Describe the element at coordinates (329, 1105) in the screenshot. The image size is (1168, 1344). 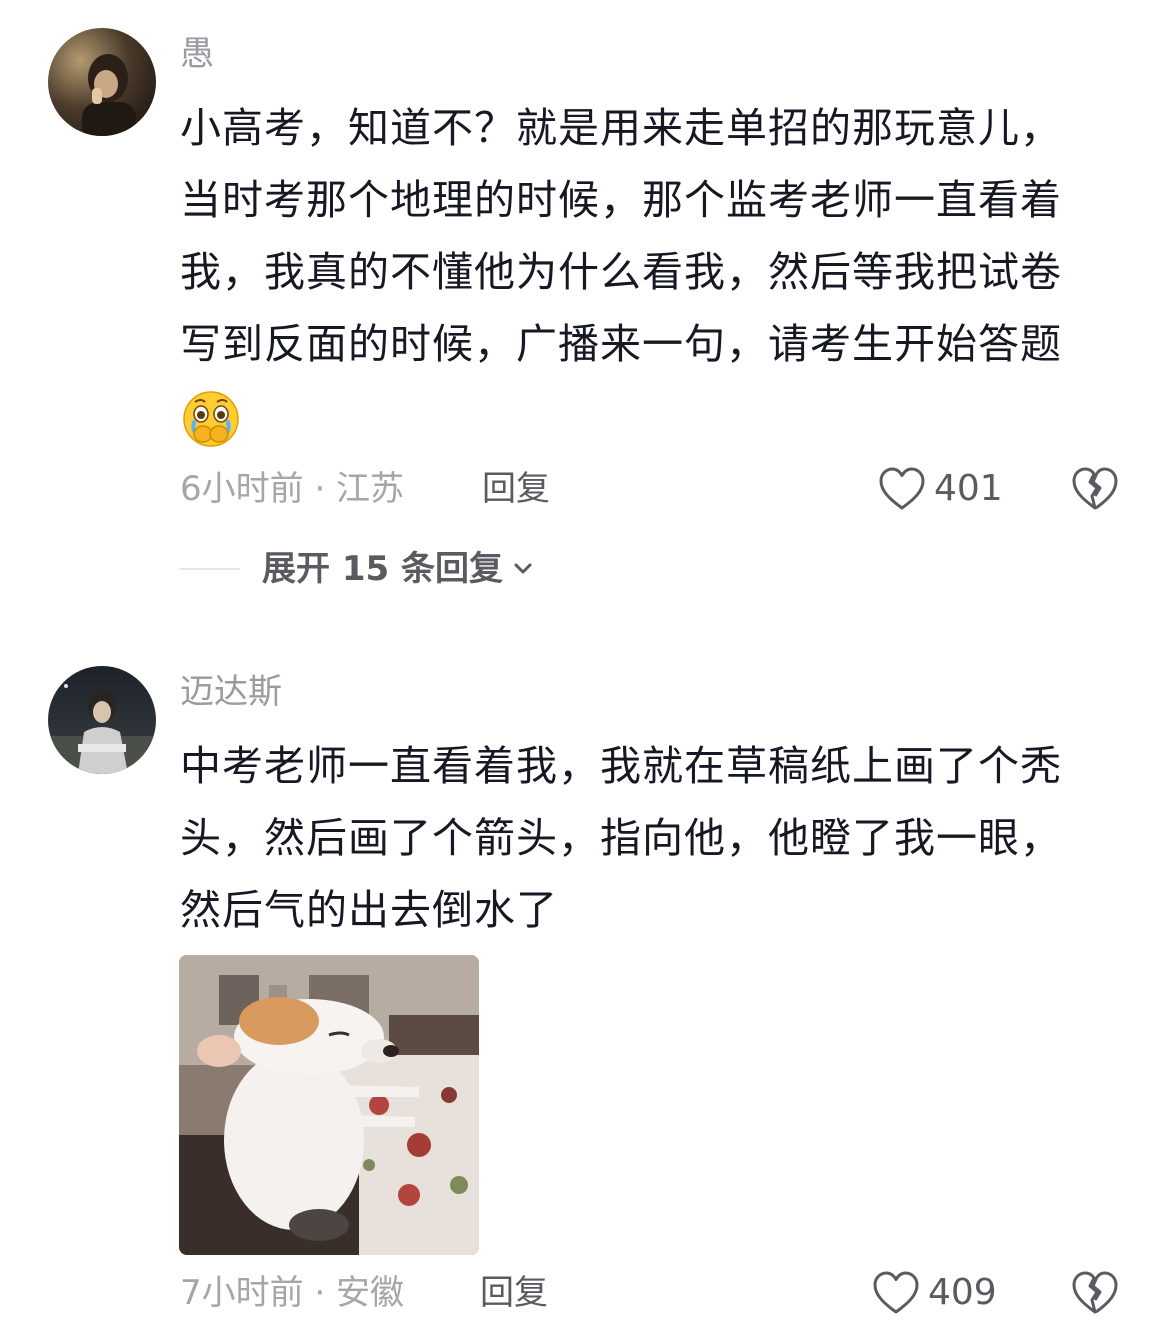
I see `dog-sitting-at-table-image` at that location.